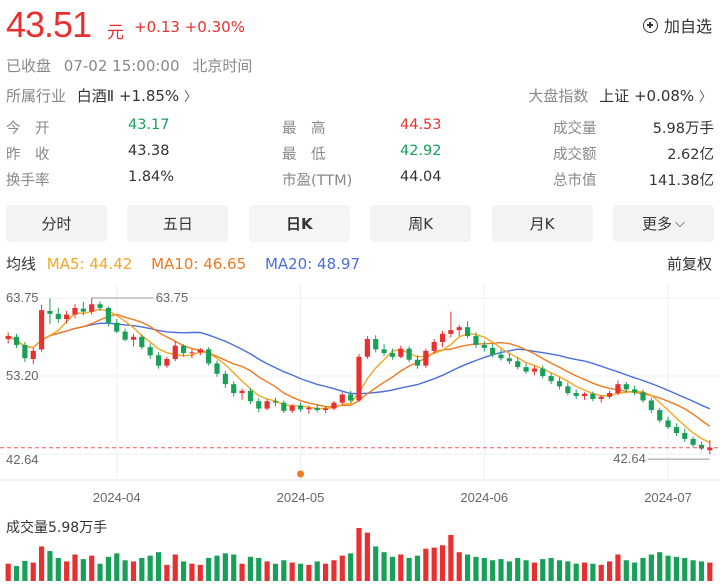 This screenshot has width=720, height=586. I want to click on tab-daily-k: 日K, so click(299, 223).